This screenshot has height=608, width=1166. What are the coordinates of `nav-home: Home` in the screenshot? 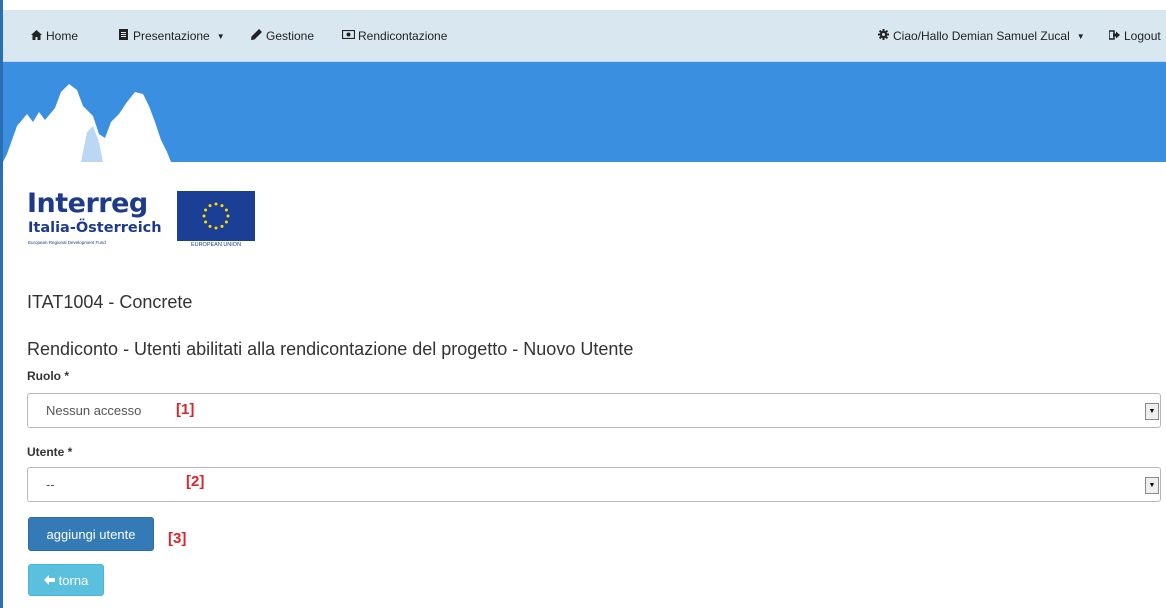 It's located at (54, 36).